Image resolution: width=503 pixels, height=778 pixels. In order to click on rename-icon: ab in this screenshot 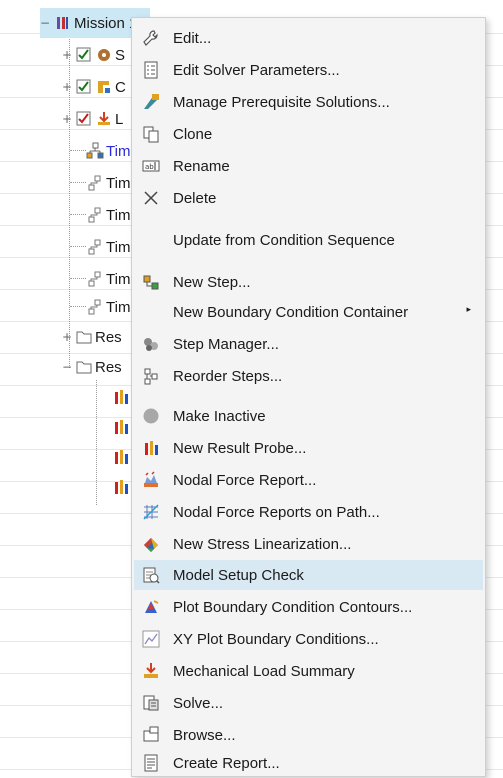, I will do `click(151, 166)`.